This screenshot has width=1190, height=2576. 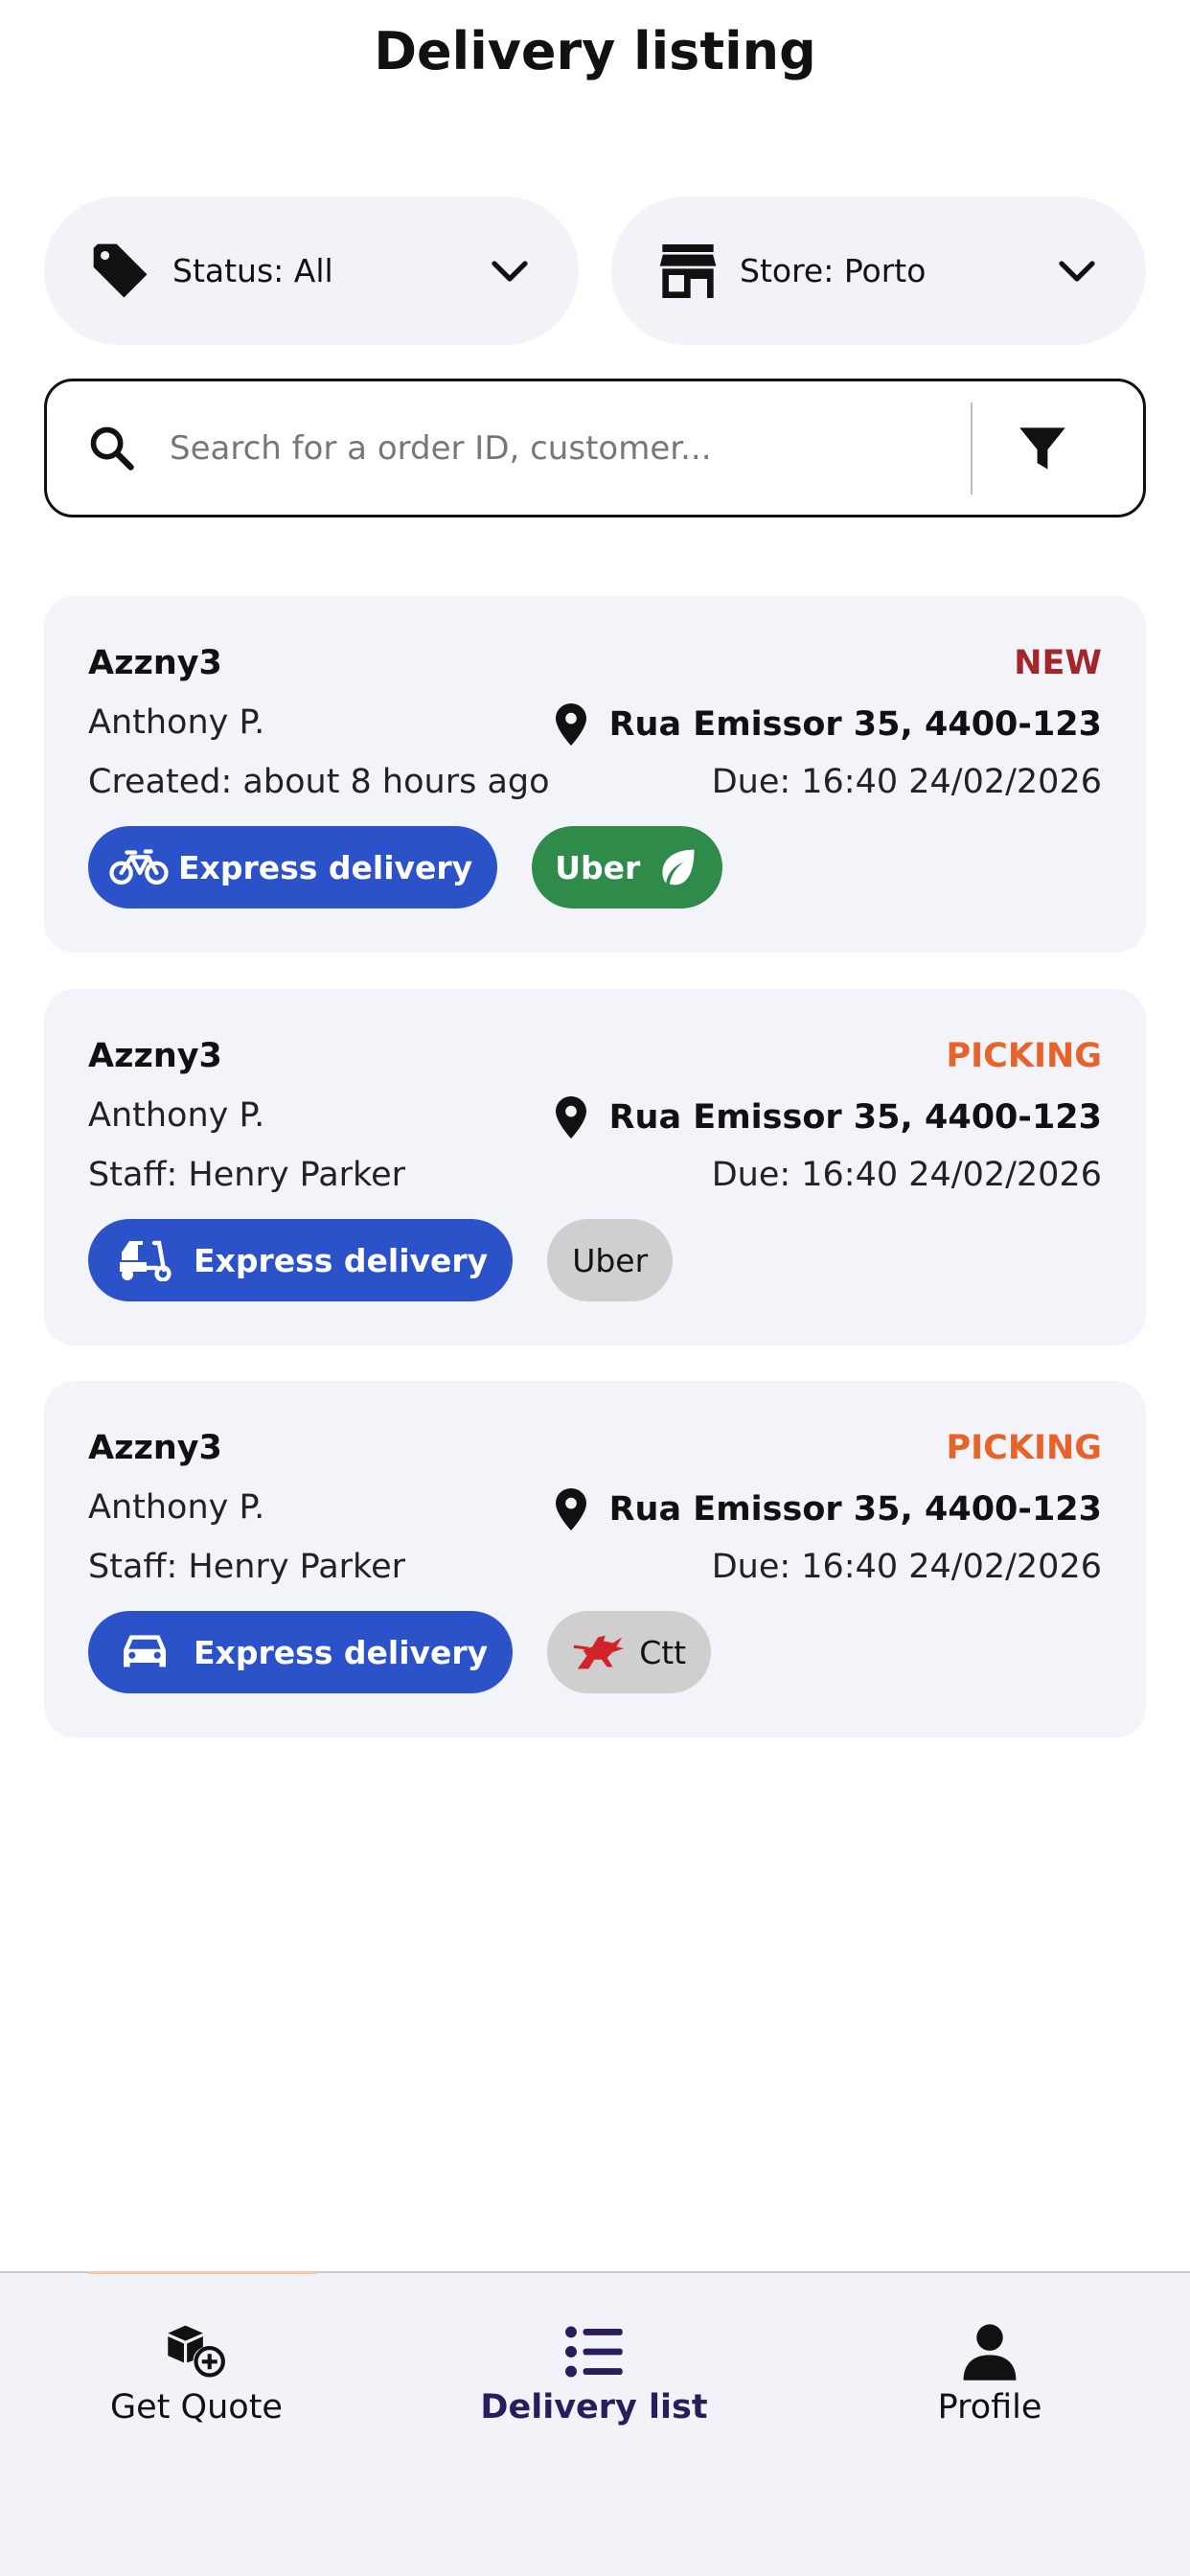 I want to click on nav-item-profile: Profile, so click(x=989, y=2374).